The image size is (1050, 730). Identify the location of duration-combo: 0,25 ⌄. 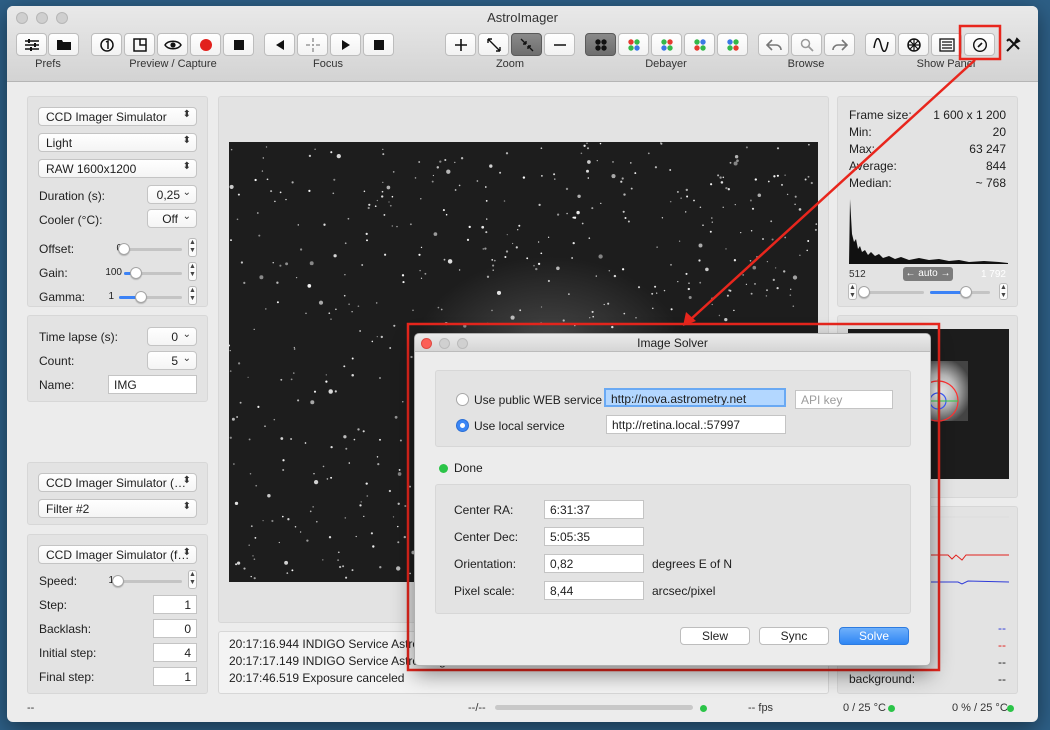
(172, 194).